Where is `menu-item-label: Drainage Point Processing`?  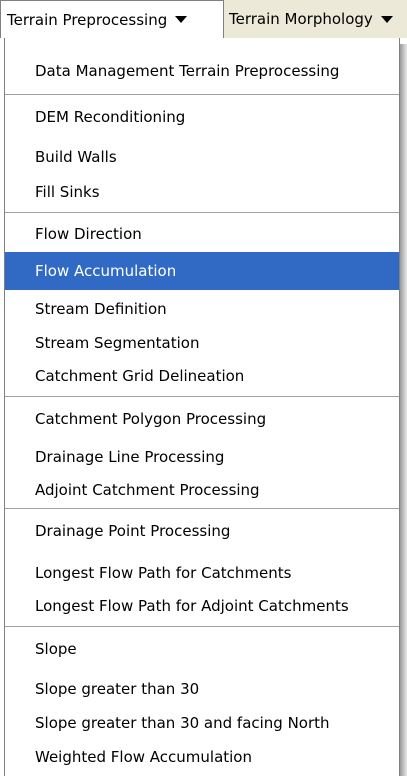
menu-item-label: Drainage Point Processing is located at coordinates (133, 531).